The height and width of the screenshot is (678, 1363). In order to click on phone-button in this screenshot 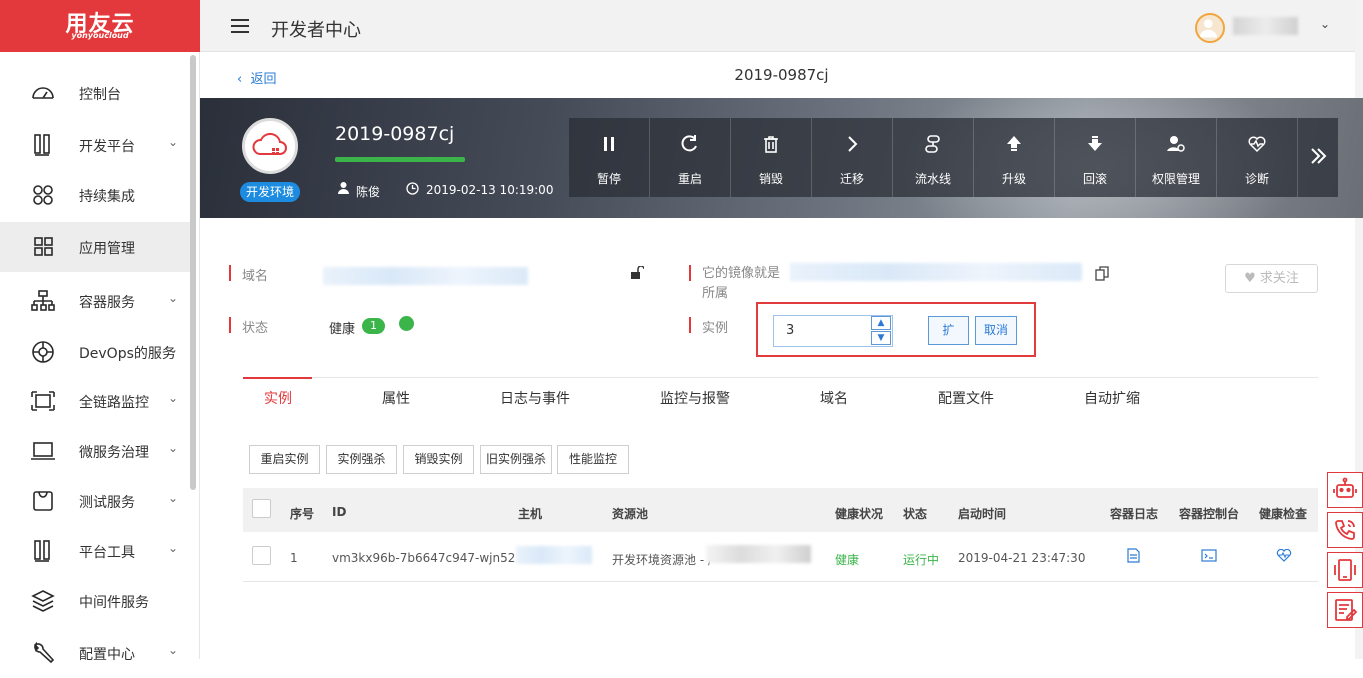, I will do `click(1345, 530)`.